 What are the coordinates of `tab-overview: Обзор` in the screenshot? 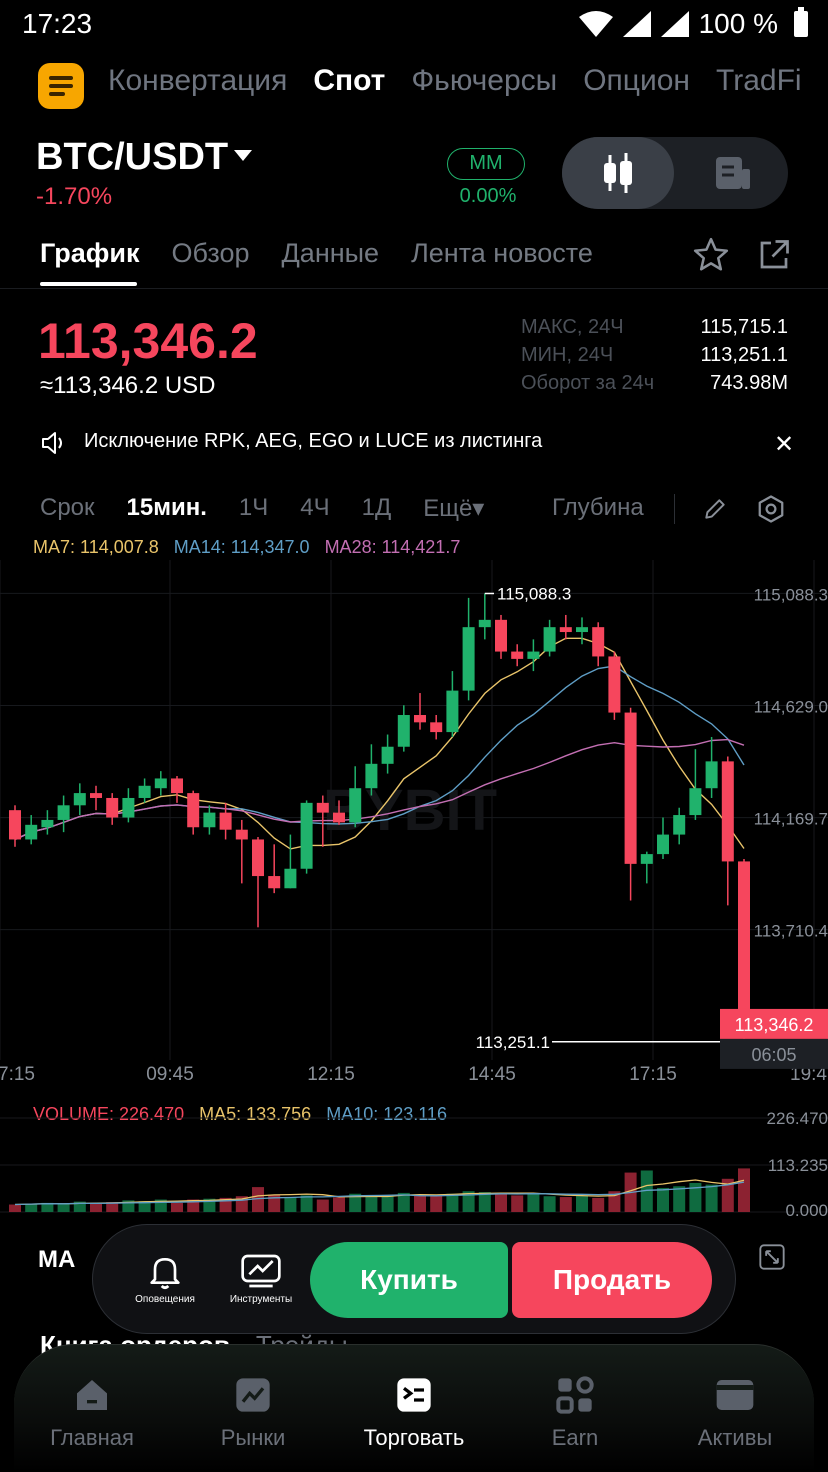 It's located at (211, 253).